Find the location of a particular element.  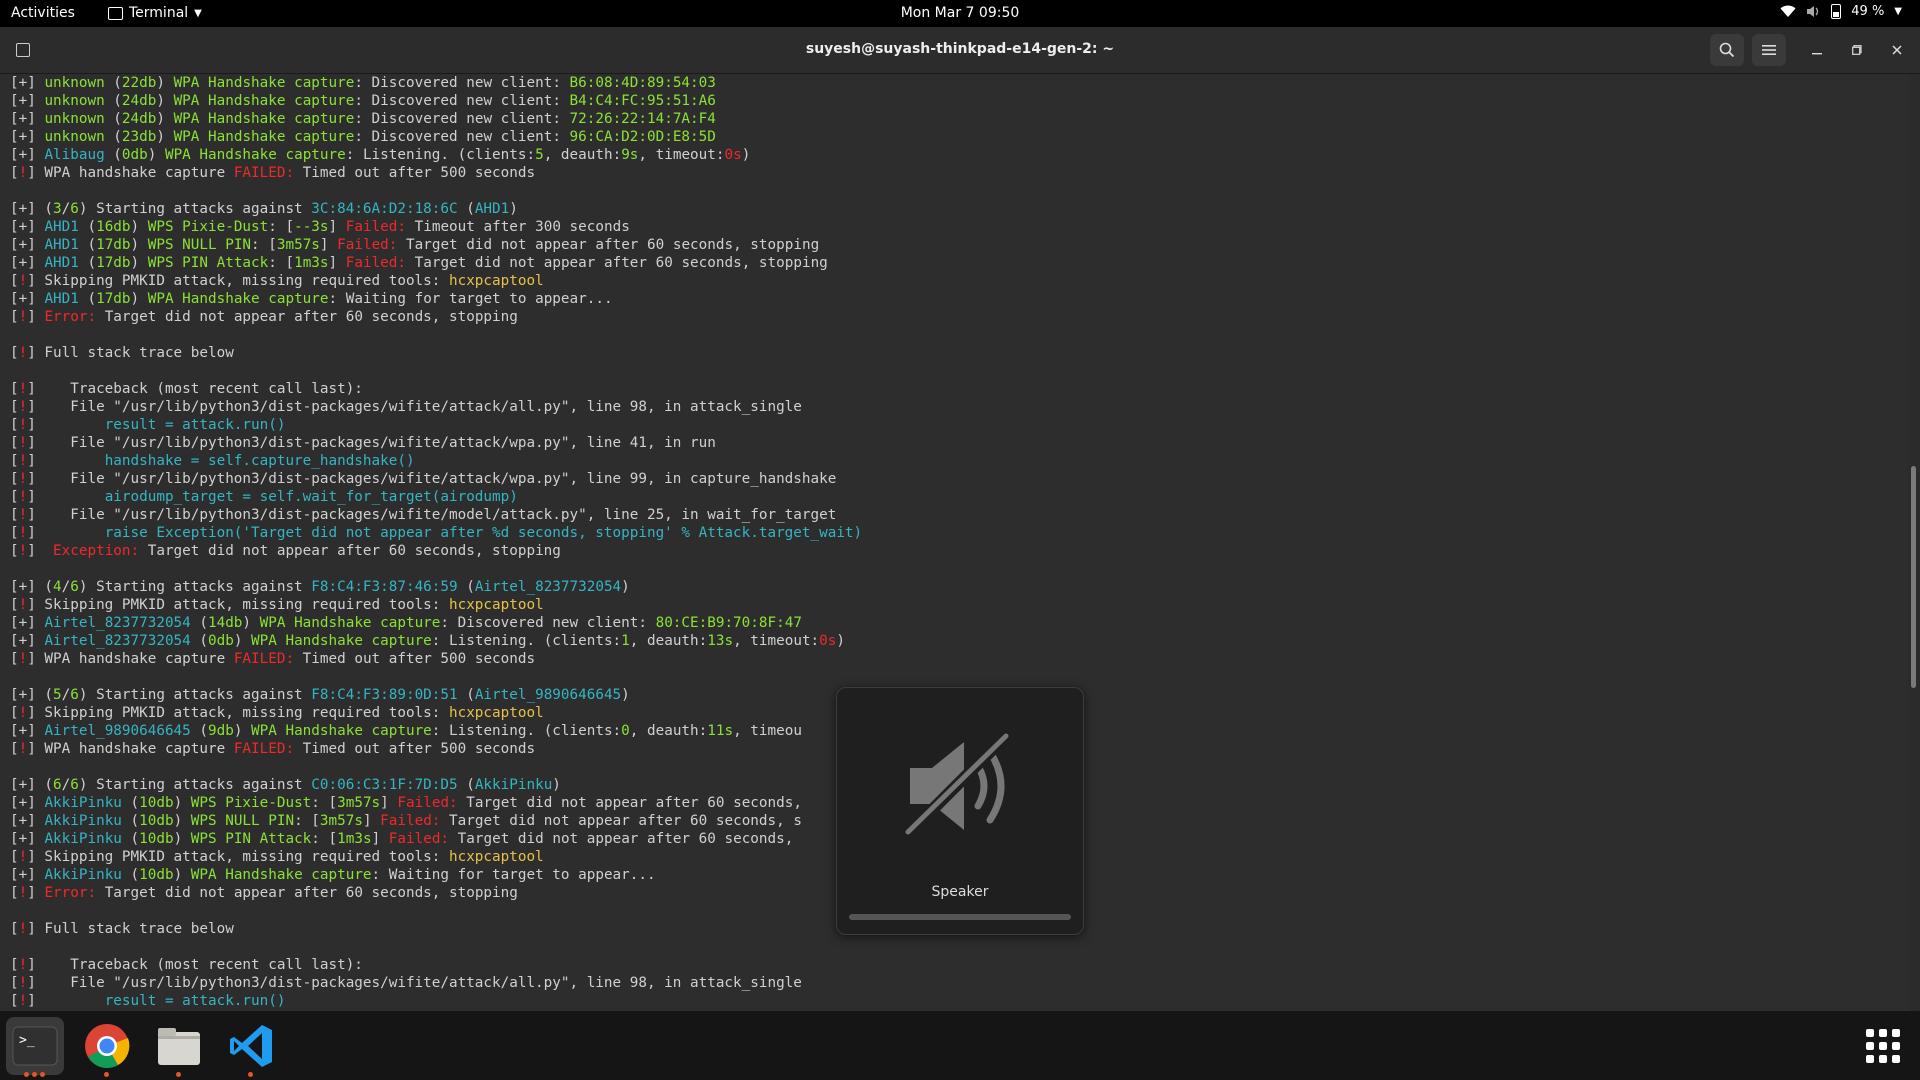

maximize-button is located at coordinates (1857, 50).